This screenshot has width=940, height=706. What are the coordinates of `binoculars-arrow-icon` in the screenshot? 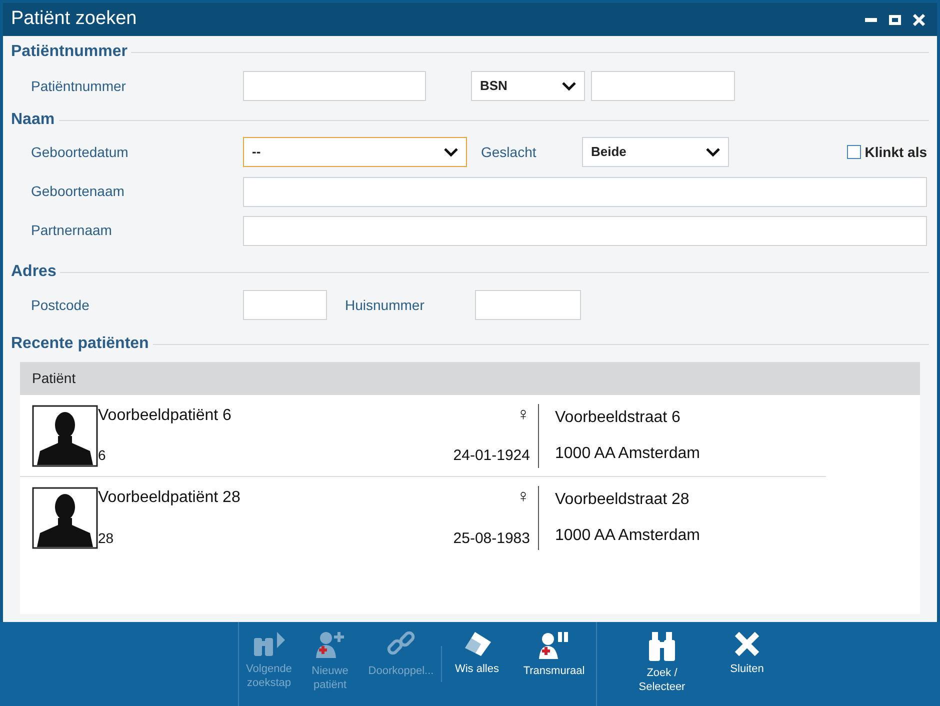 It's located at (269, 644).